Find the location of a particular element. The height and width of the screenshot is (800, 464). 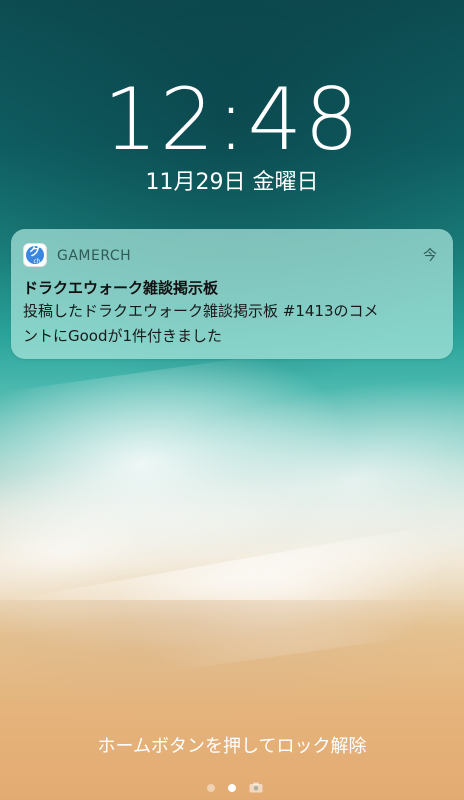

gamerch-app-icon: グ ch is located at coordinates (35, 255).